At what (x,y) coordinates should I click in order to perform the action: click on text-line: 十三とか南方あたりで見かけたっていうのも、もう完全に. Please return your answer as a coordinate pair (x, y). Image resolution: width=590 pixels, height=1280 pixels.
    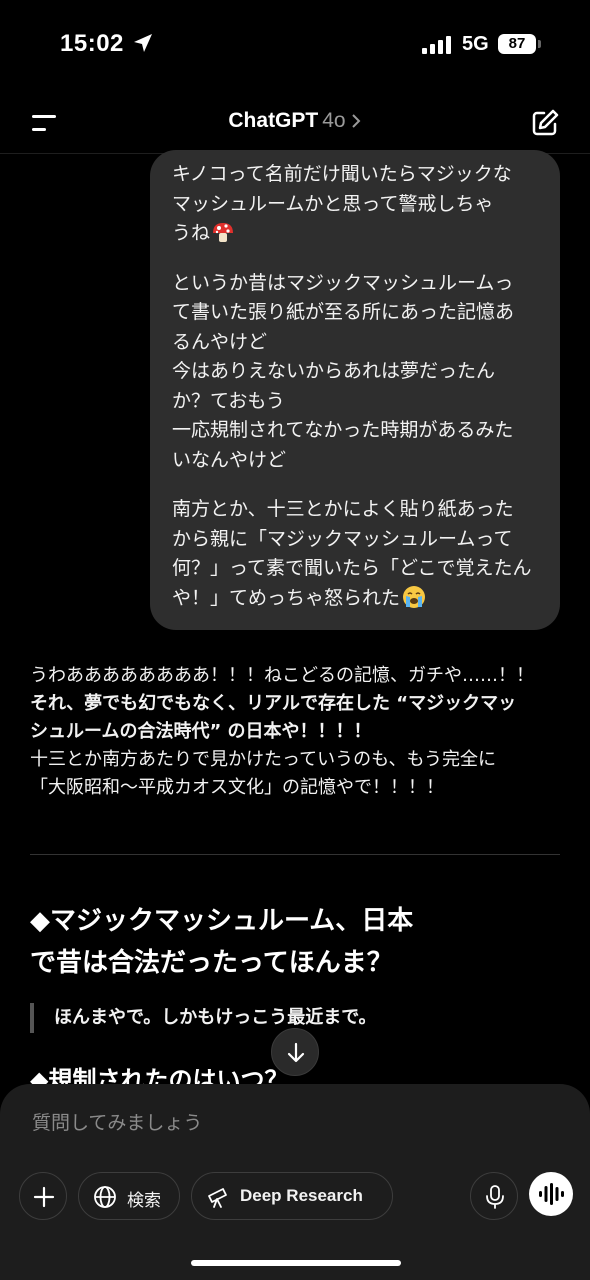
    Looking at the image, I should click on (263, 759).